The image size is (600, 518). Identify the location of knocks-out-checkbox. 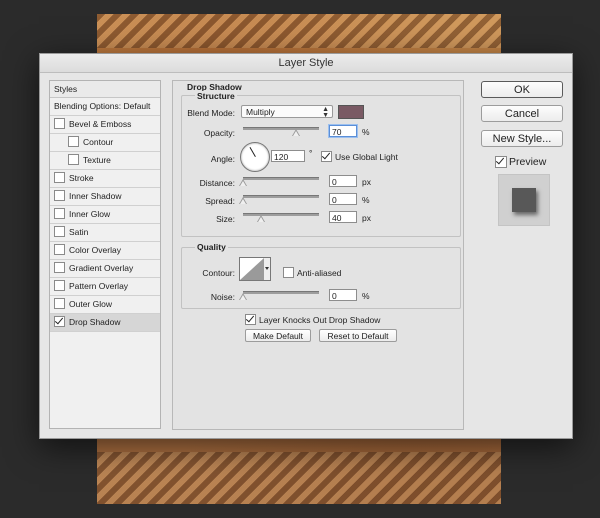
(250, 319).